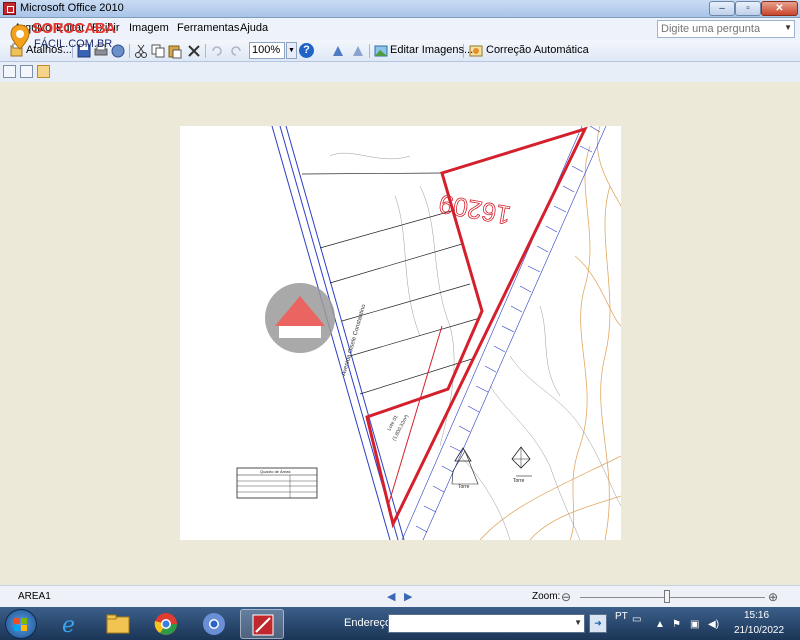  I want to click on filmstrip-view-button, so click(26, 71).